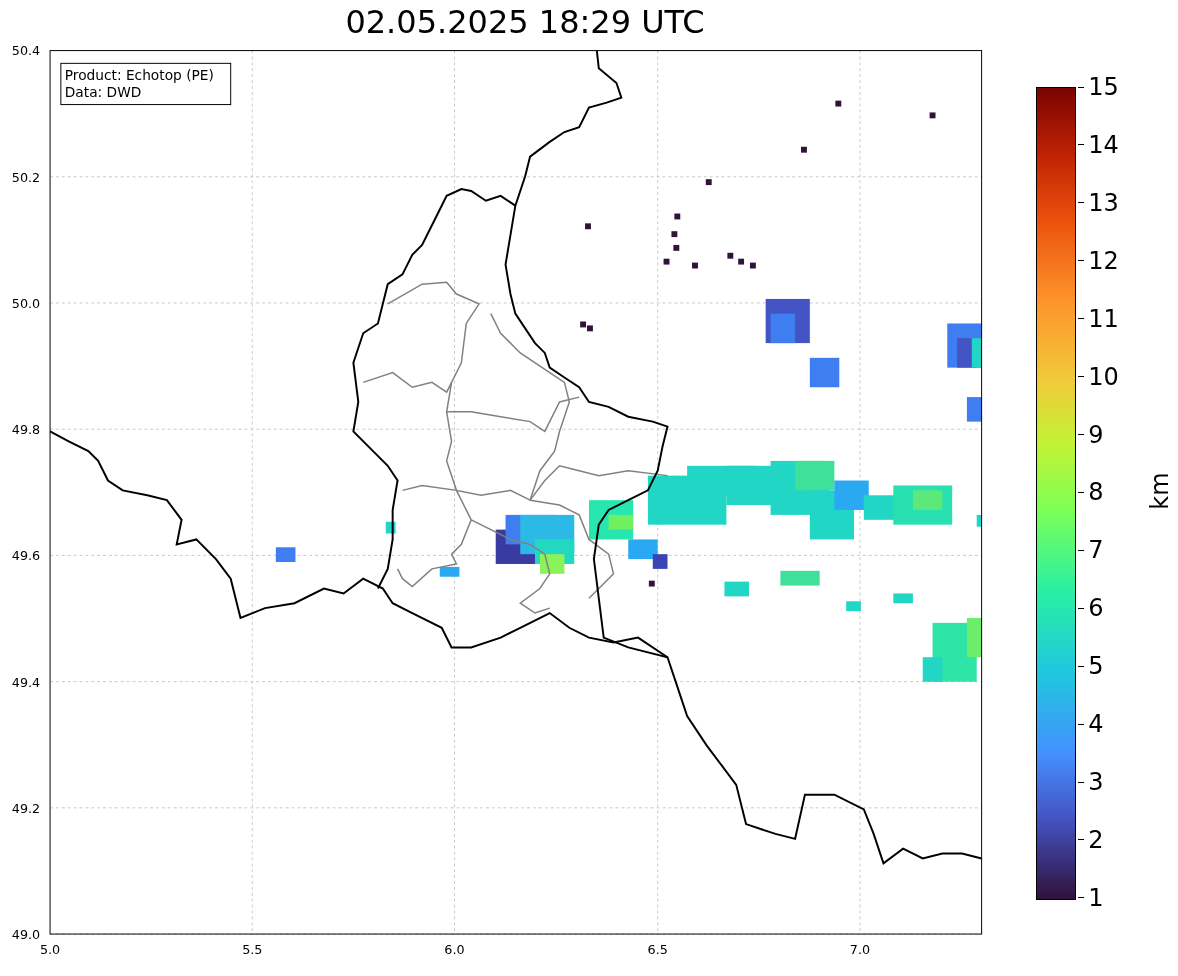 This screenshot has width=1178, height=976. Describe the element at coordinates (26, 51) in the screenshot. I see `y-tick-label: 50.4` at that location.